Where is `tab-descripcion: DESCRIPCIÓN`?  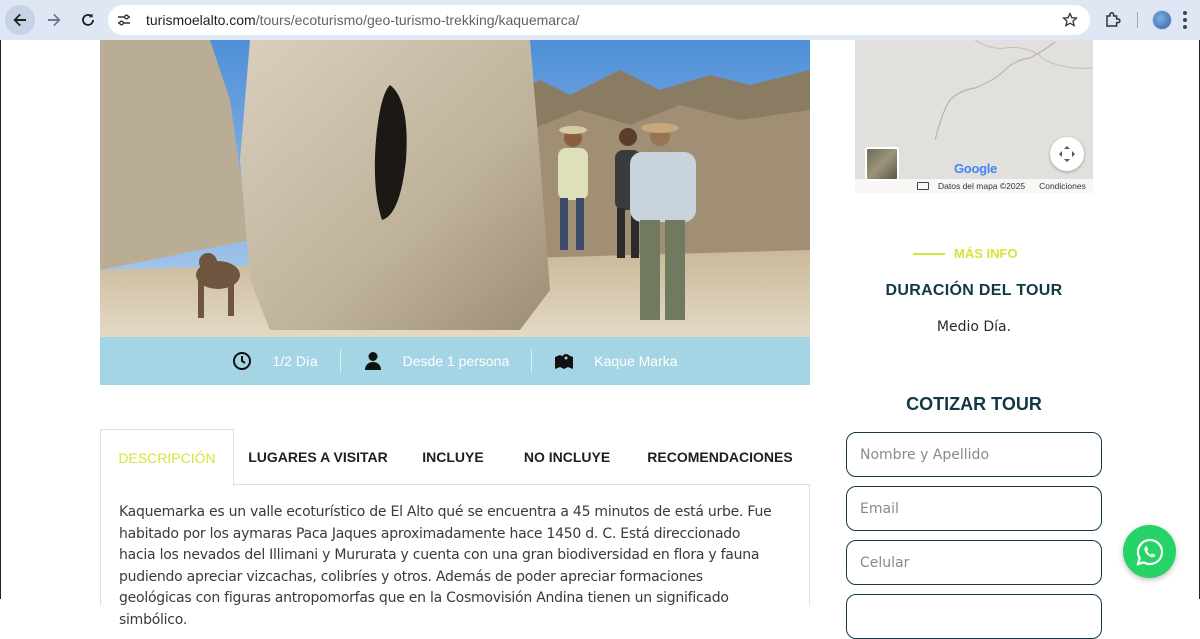 tab-descripcion: DESCRIPCIÓN is located at coordinates (167, 457).